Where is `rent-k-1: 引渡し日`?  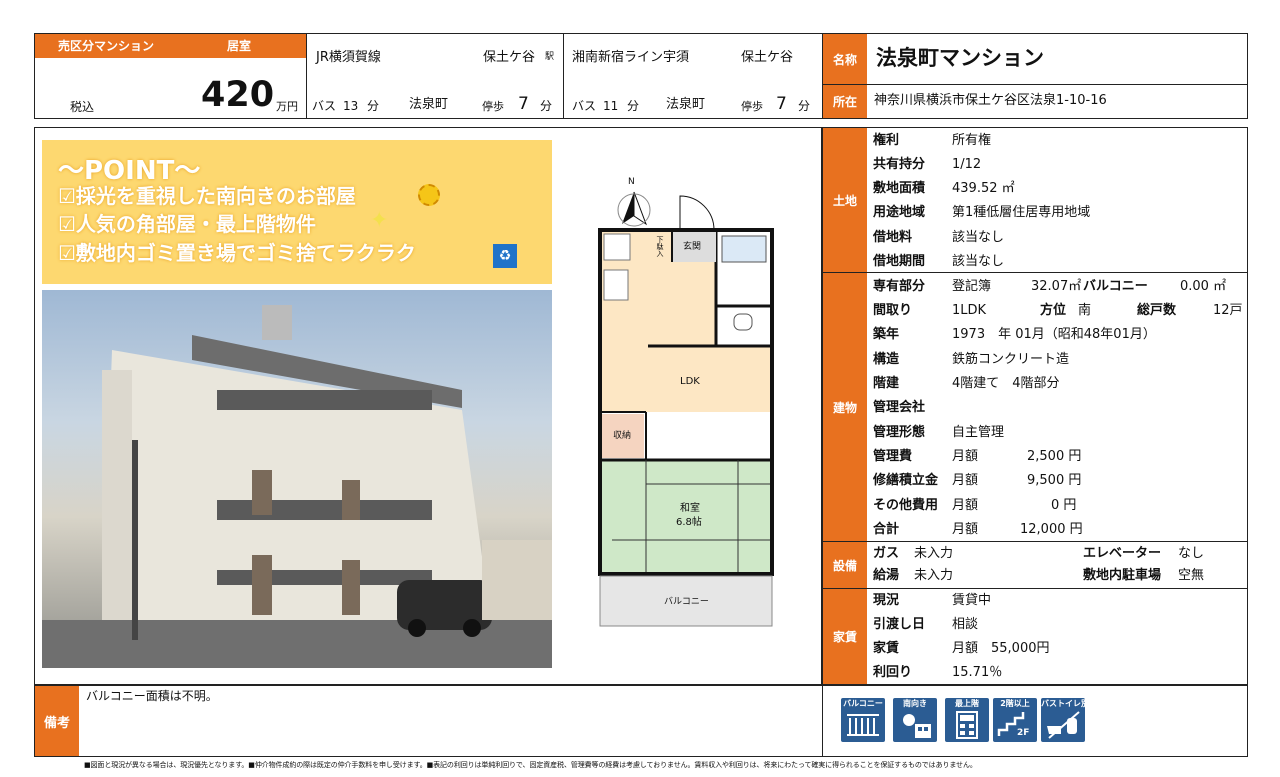 rent-k-1: 引渡し日 is located at coordinates (899, 624).